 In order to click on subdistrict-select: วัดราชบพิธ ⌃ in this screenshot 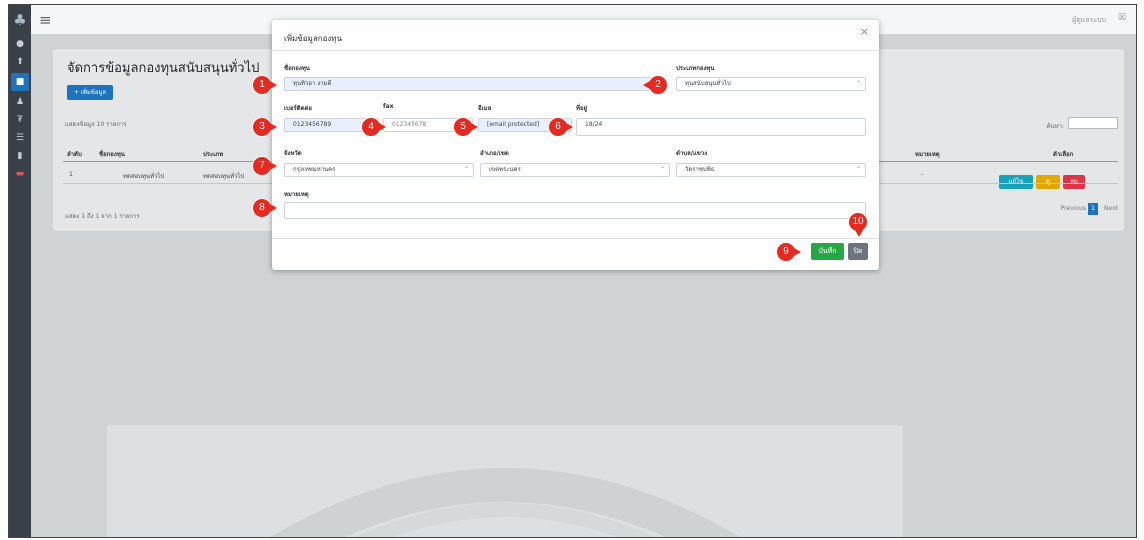, I will do `click(771, 170)`.